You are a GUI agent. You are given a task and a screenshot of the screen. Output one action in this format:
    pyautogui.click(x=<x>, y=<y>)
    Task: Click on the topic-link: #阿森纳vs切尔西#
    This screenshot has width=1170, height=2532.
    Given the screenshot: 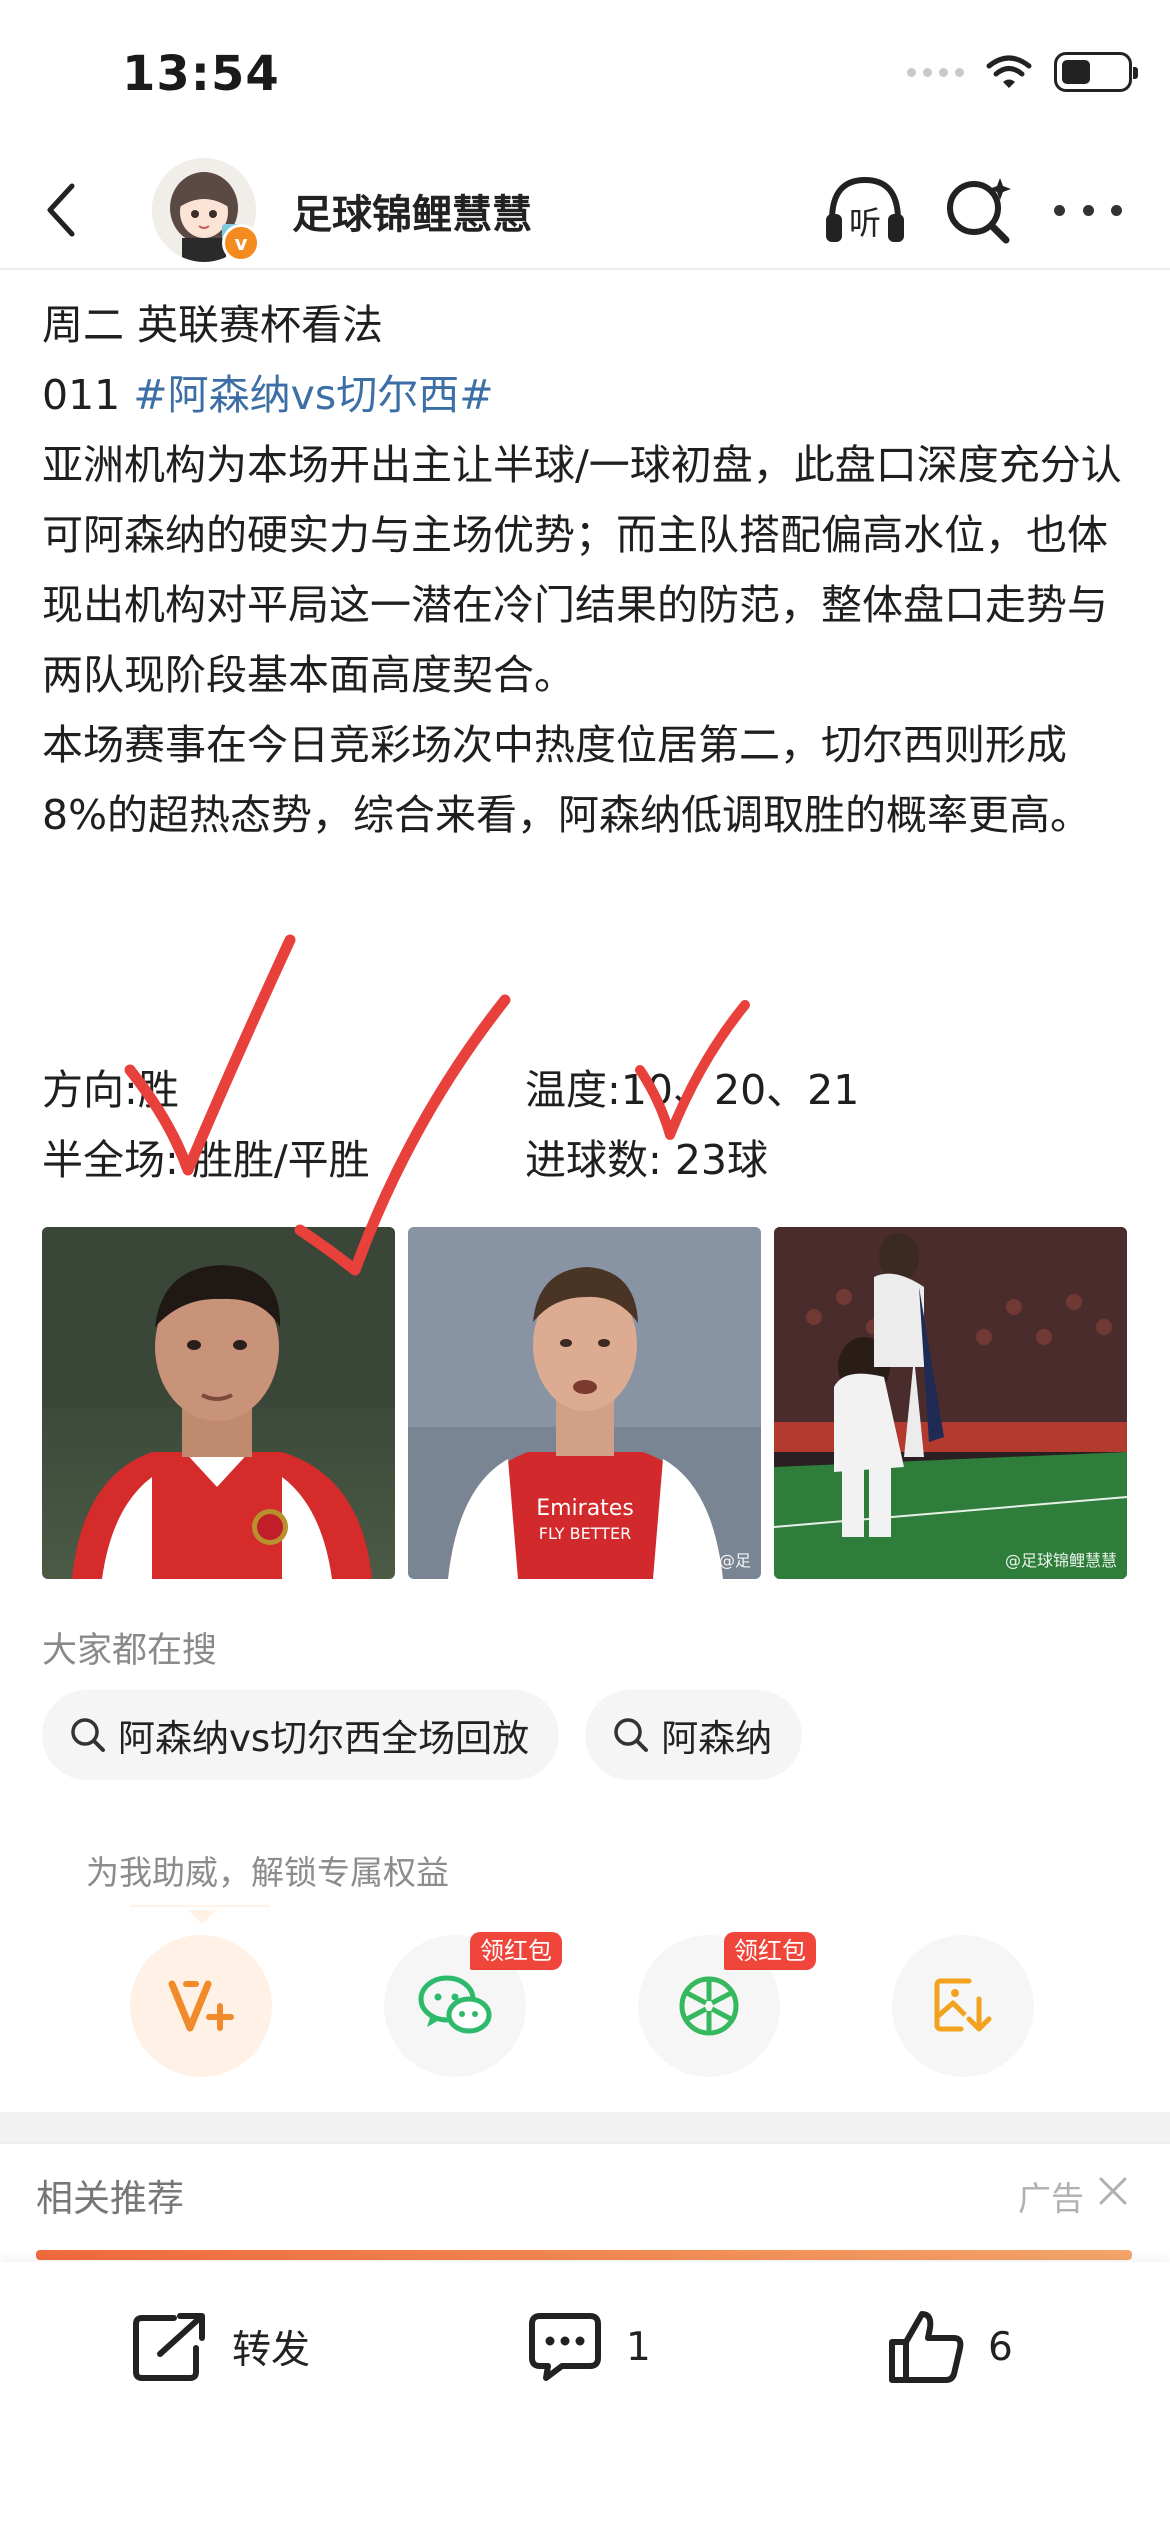 What is the action you would take?
    pyautogui.click(x=313, y=395)
    